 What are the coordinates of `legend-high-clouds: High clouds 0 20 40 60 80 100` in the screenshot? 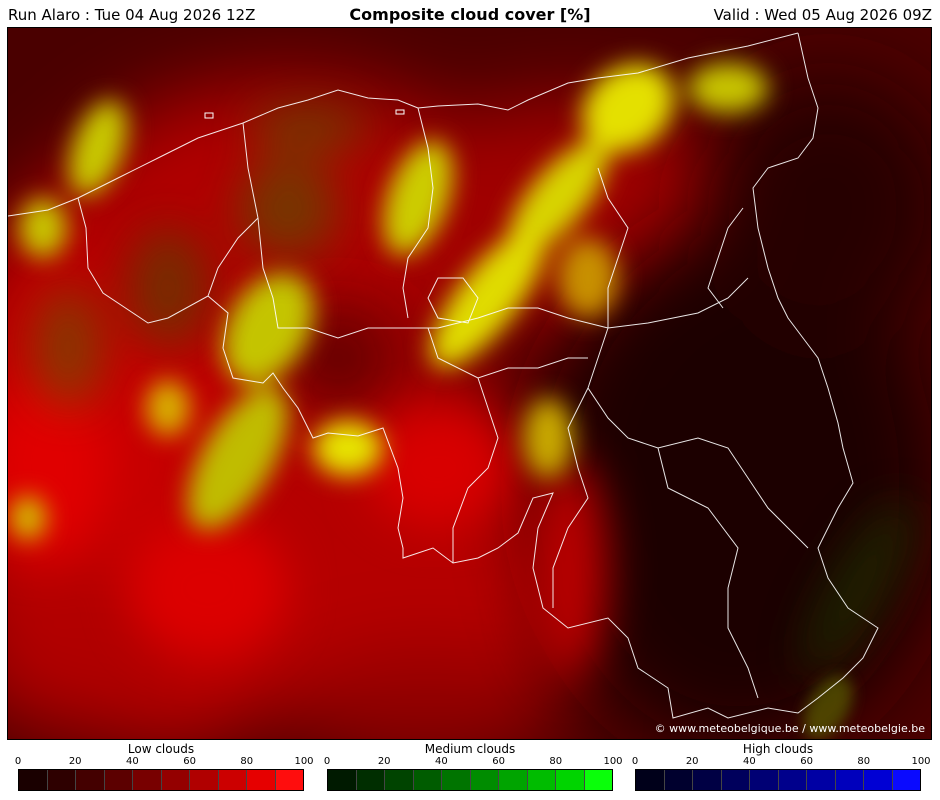 It's located at (781, 766).